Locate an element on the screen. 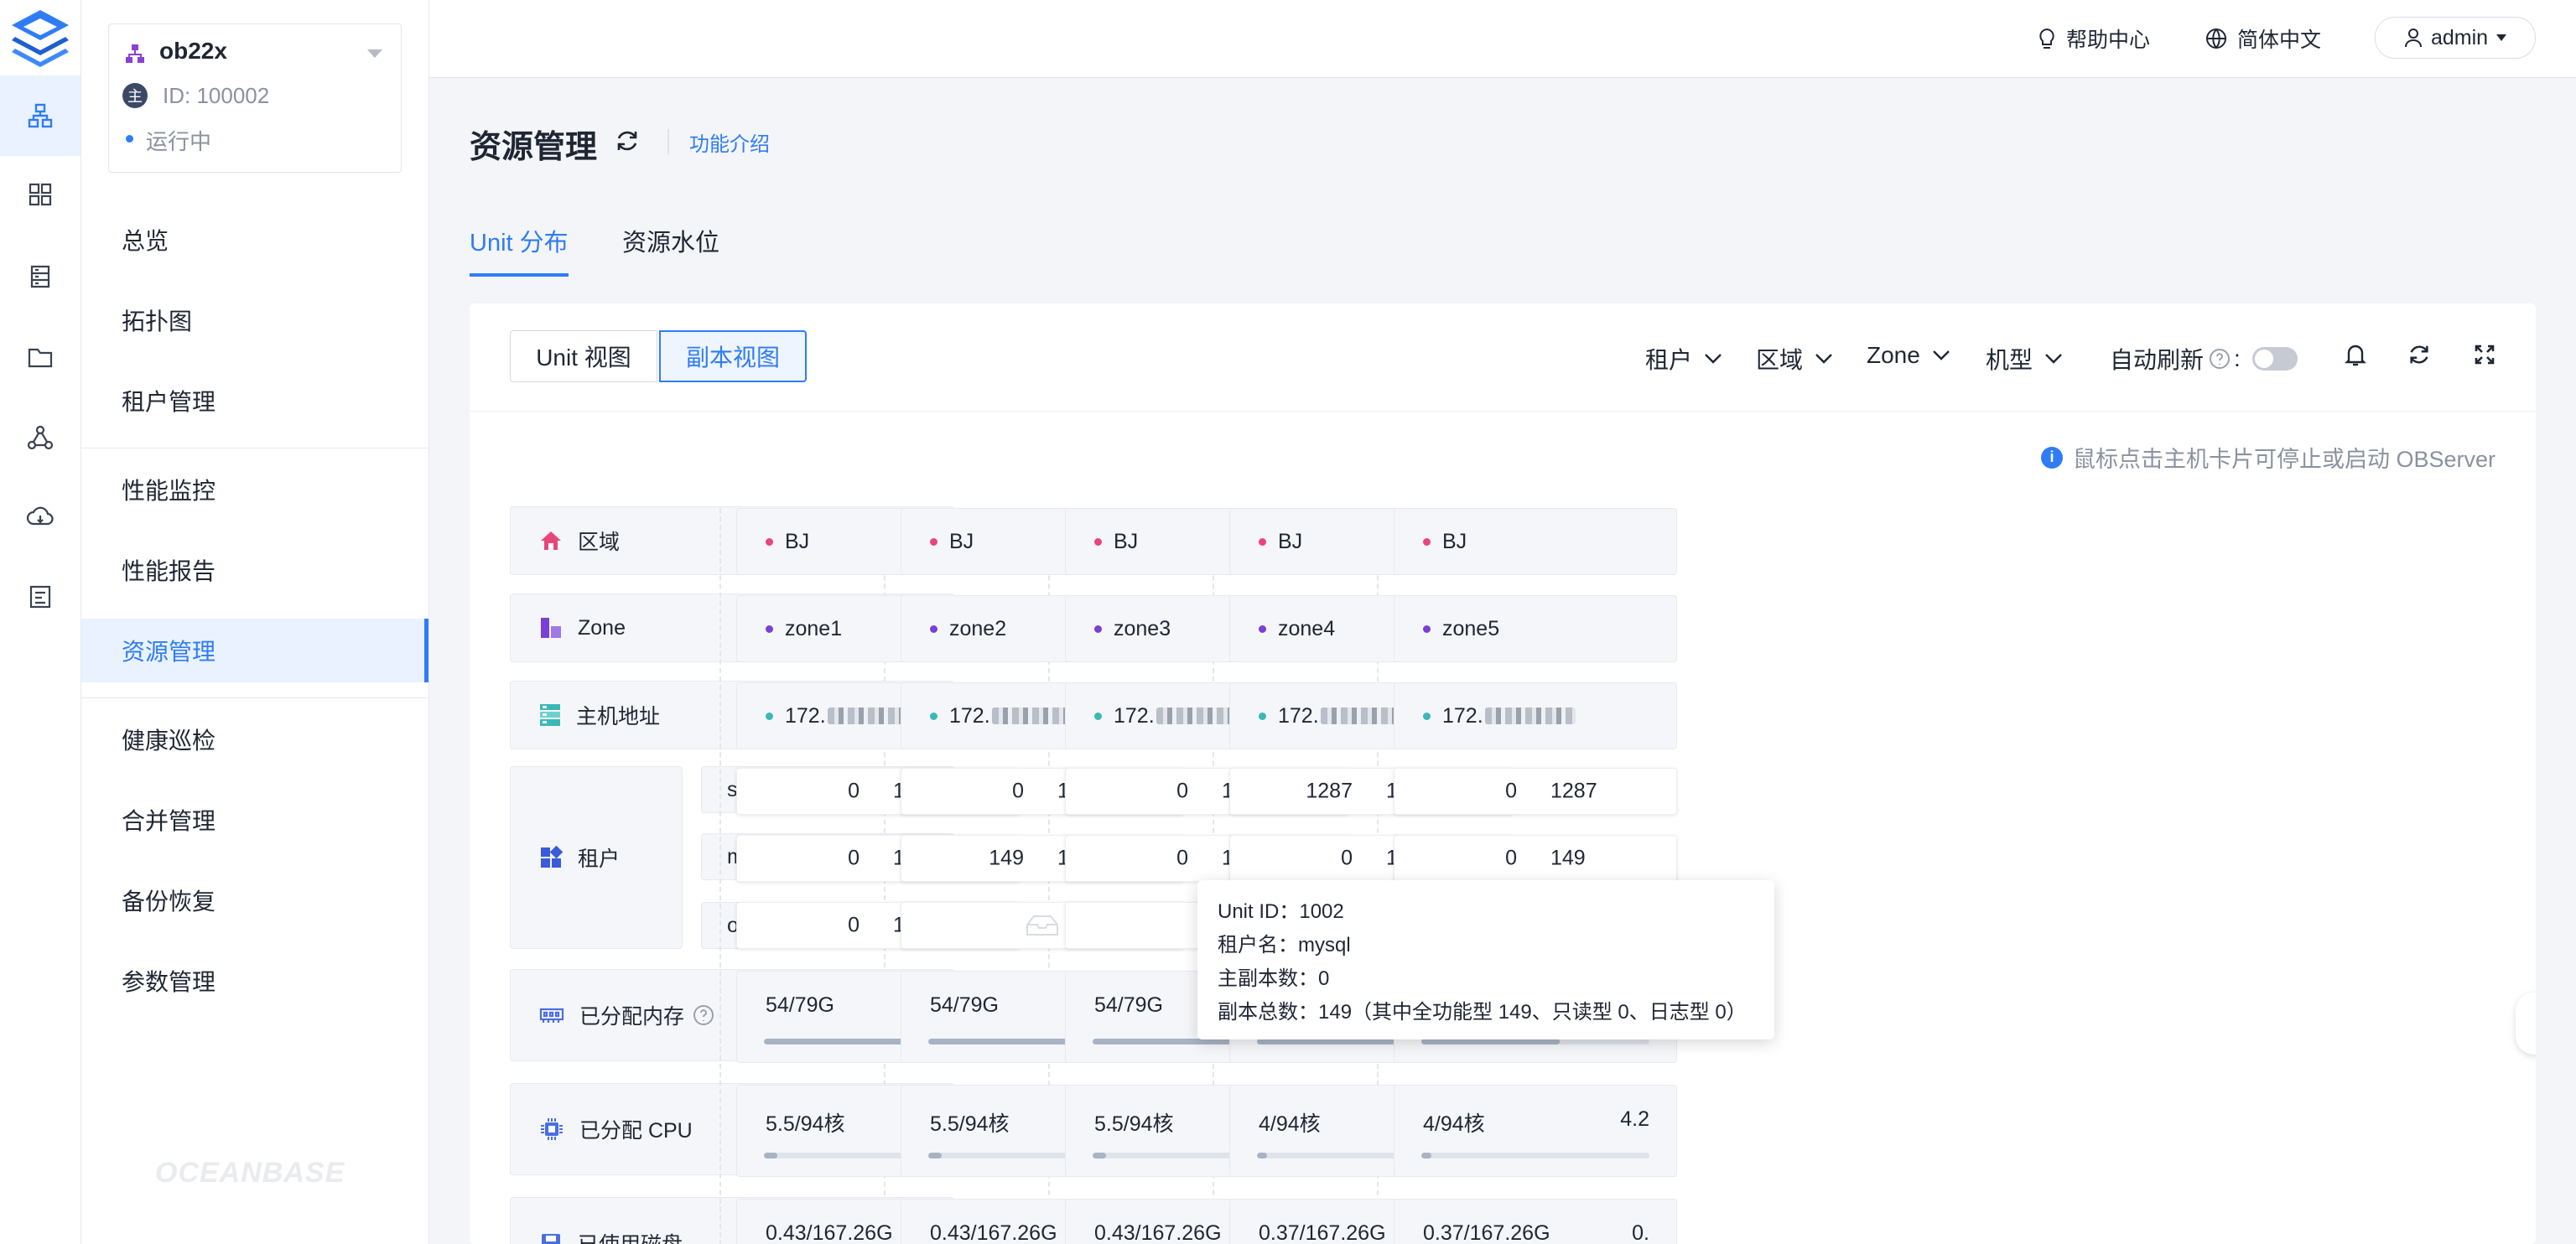 The width and height of the screenshot is (2576, 1244). disk-used: 0.43/167.26G is located at coordinates (993, 1232).